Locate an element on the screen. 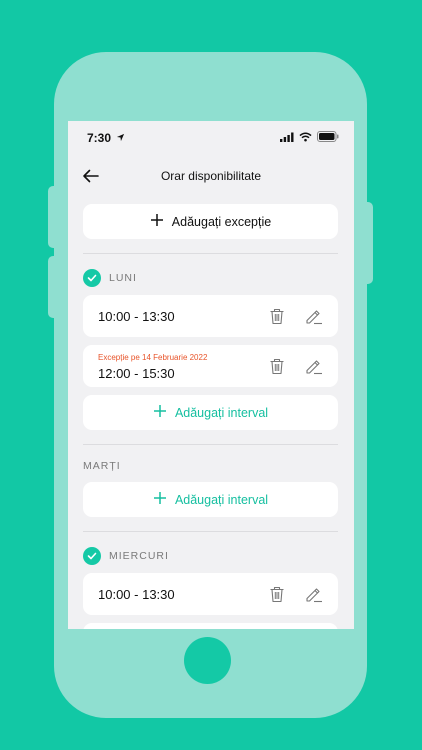 This screenshot has height=750, width=422. day-label: MARȚI is located at coordinates (102, 466).